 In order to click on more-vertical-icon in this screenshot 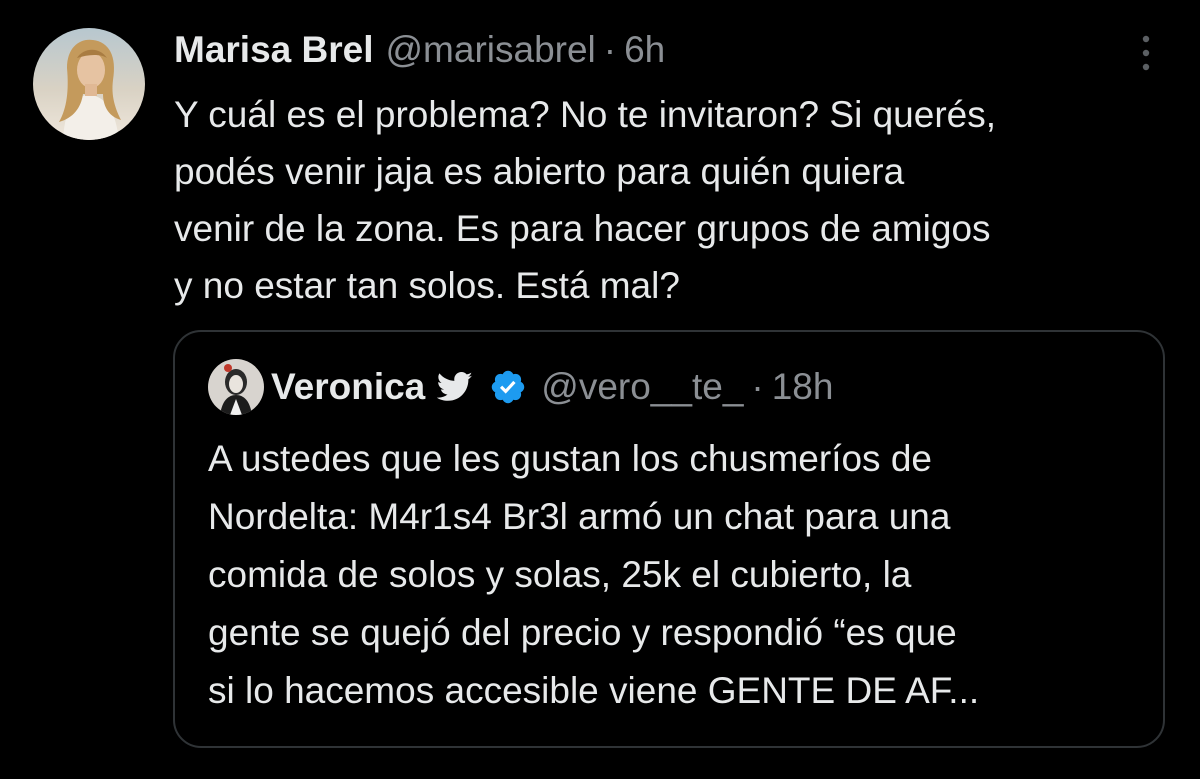, I will do `click(1146, 53)`.